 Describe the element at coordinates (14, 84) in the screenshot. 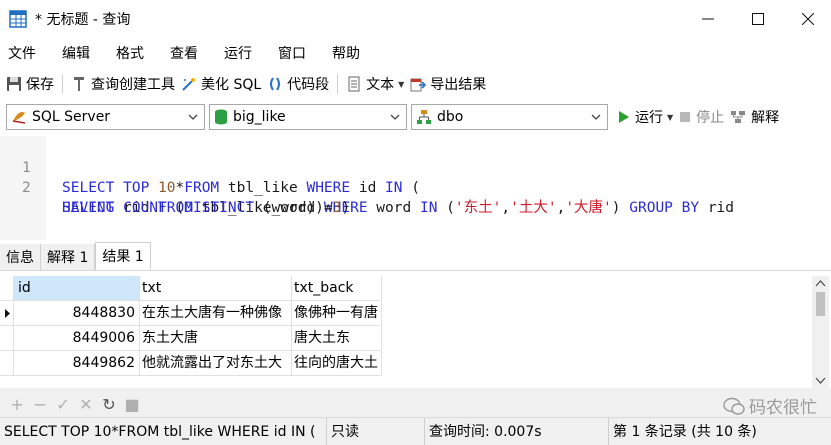

I see `save-icon` at that location.